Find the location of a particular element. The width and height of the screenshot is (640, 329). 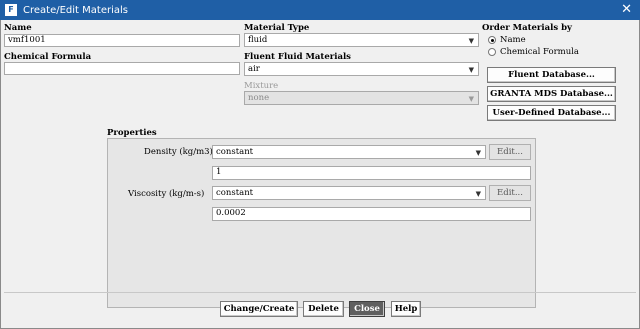

mixture-label: Mixture is located at coordinates (261, 86).